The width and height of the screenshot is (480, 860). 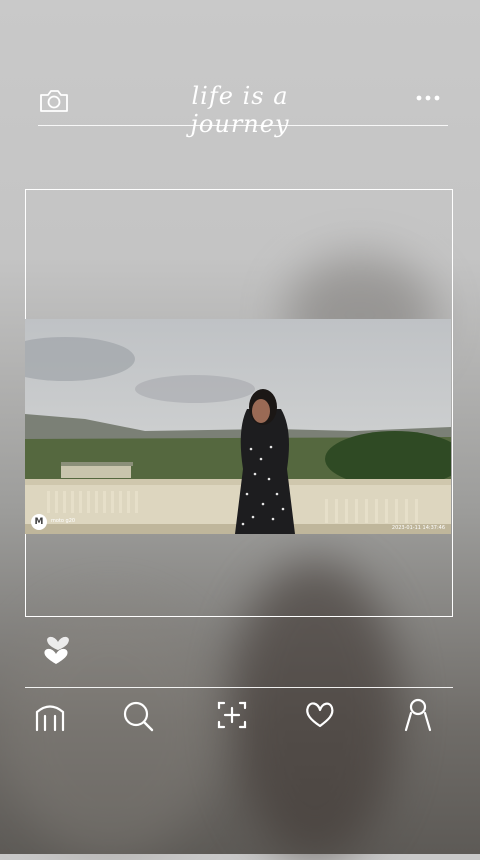 What do you see at coordinates (232, 715) in the screenshot?
I see `add-post-icon` at bounding box center [232, 715].